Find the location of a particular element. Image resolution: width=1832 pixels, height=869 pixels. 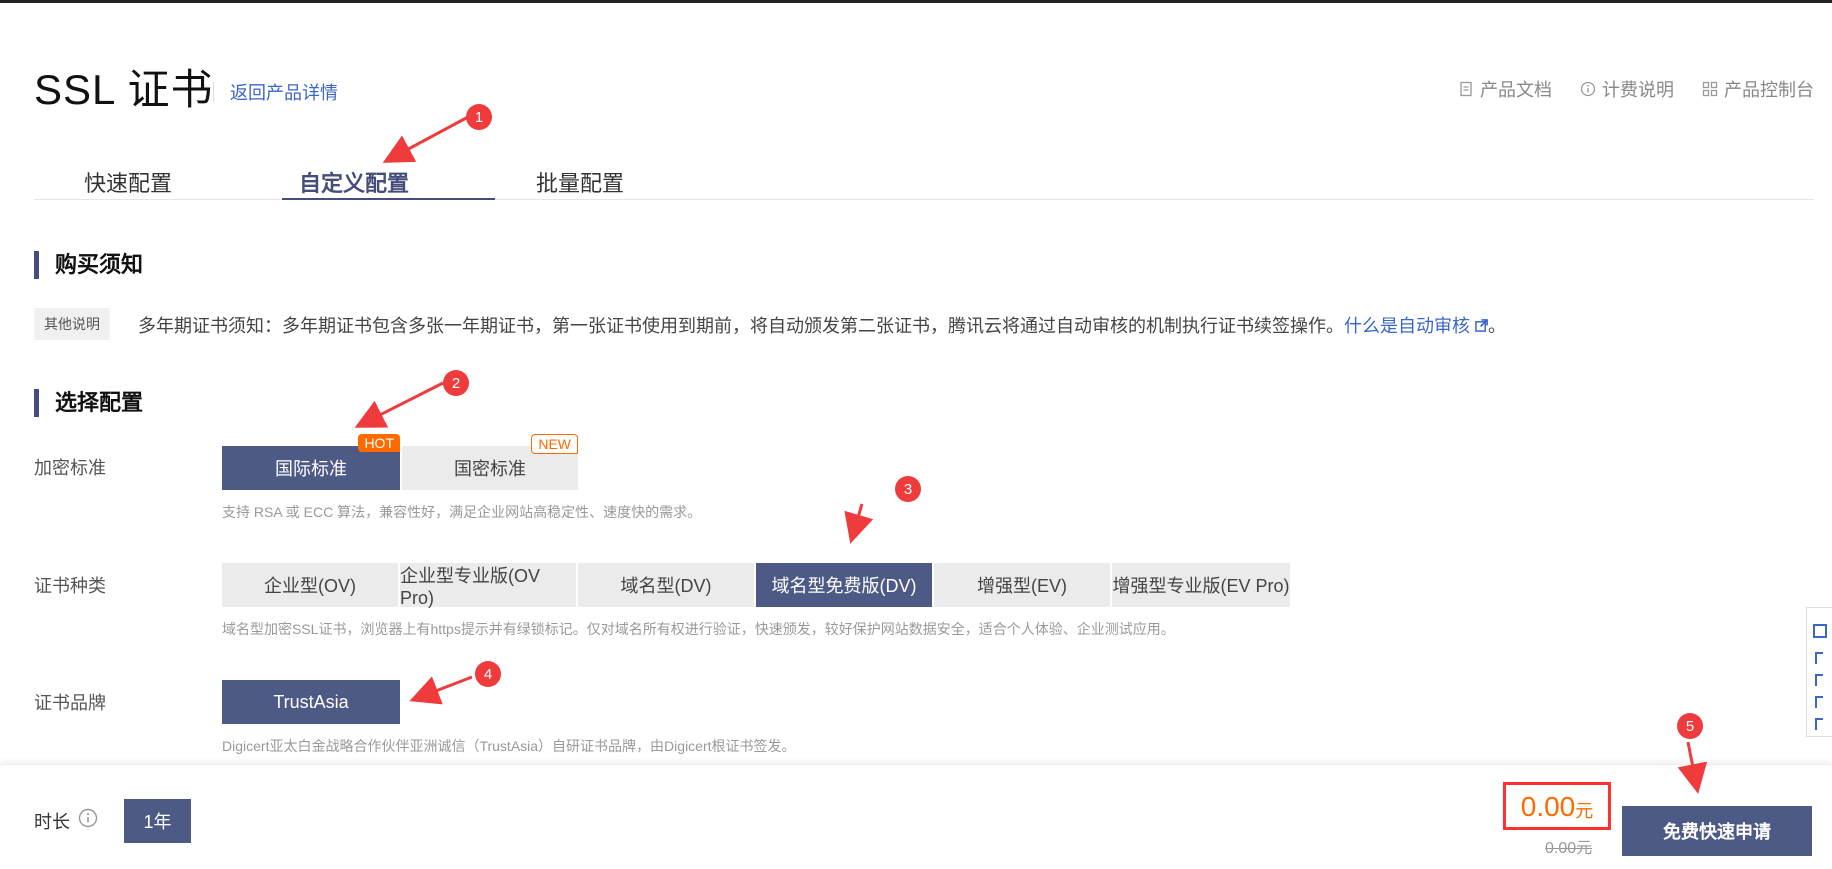

annotation-marker-3: 3 is located at coordinates (908, 489).